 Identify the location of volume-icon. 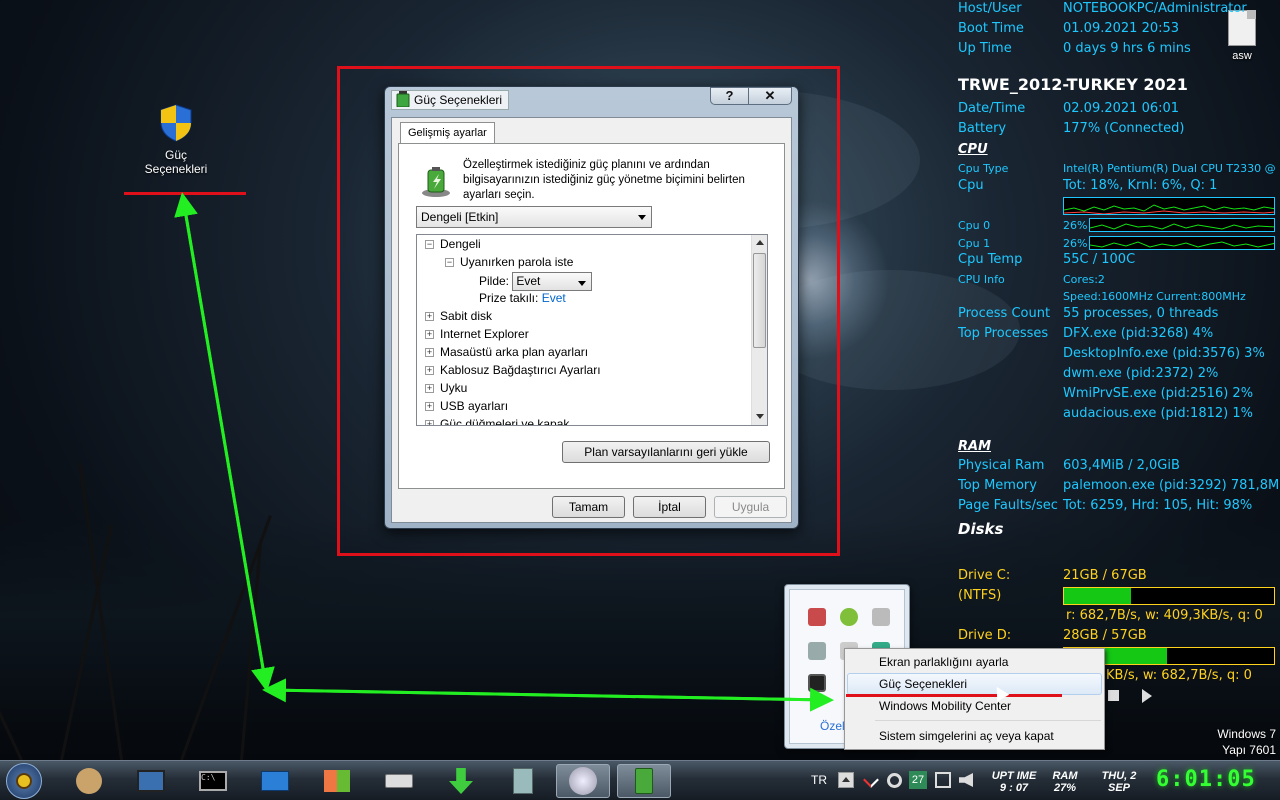
(966, 780).